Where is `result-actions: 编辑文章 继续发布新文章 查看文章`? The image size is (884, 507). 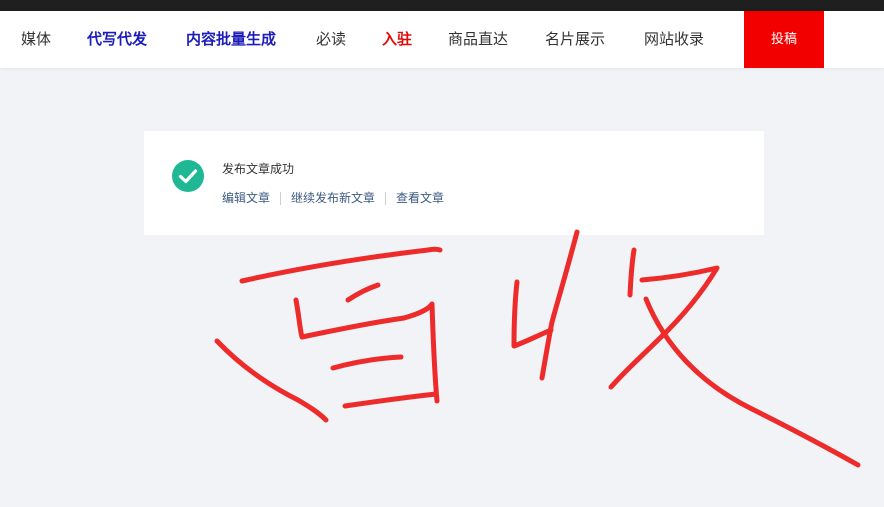
result-actions: 编辑文章 继续发布新文章 查看文章 is located at coordinates (333, 198).